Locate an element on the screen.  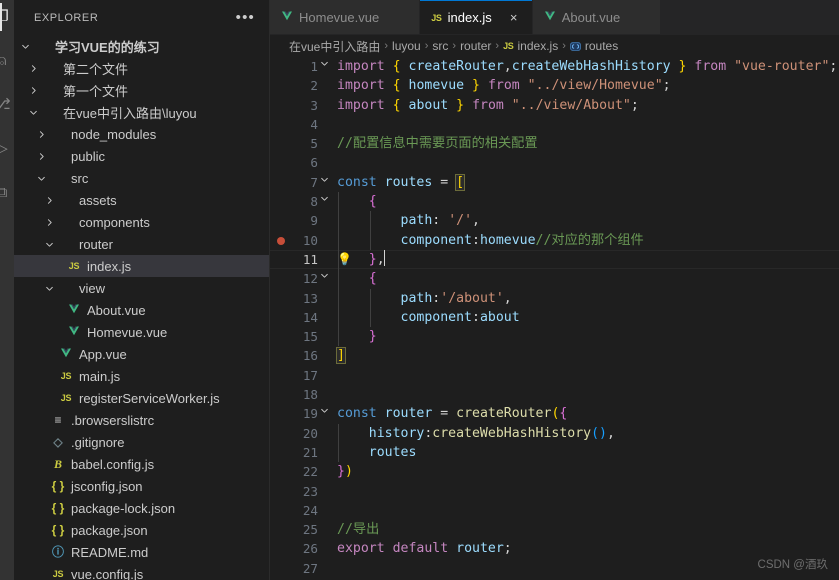
code-line-text: component:homevue//对应的那个组件 is located at coordinates (588, 240).